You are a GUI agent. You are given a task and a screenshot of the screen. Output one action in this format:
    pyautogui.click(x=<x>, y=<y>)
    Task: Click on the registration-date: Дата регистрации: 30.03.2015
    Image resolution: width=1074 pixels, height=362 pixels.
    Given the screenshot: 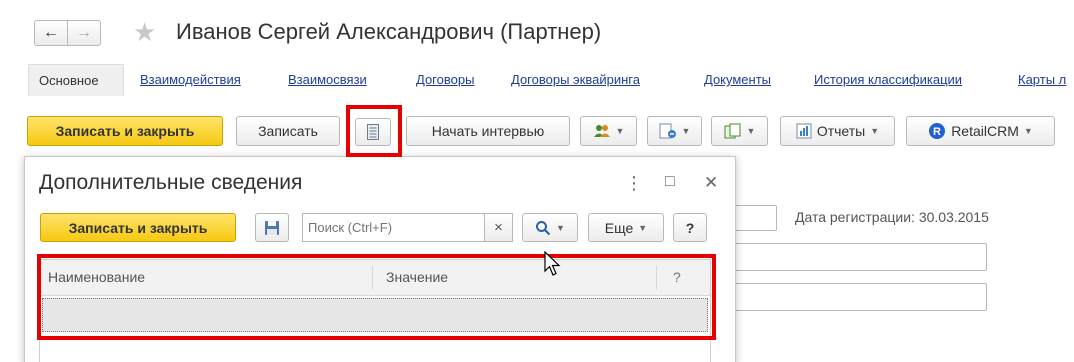 What is the action you would take?
    pyautogui.click(x=892, y=217)
    